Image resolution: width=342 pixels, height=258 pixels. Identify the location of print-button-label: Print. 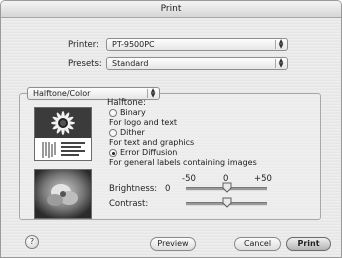
(308, 243).